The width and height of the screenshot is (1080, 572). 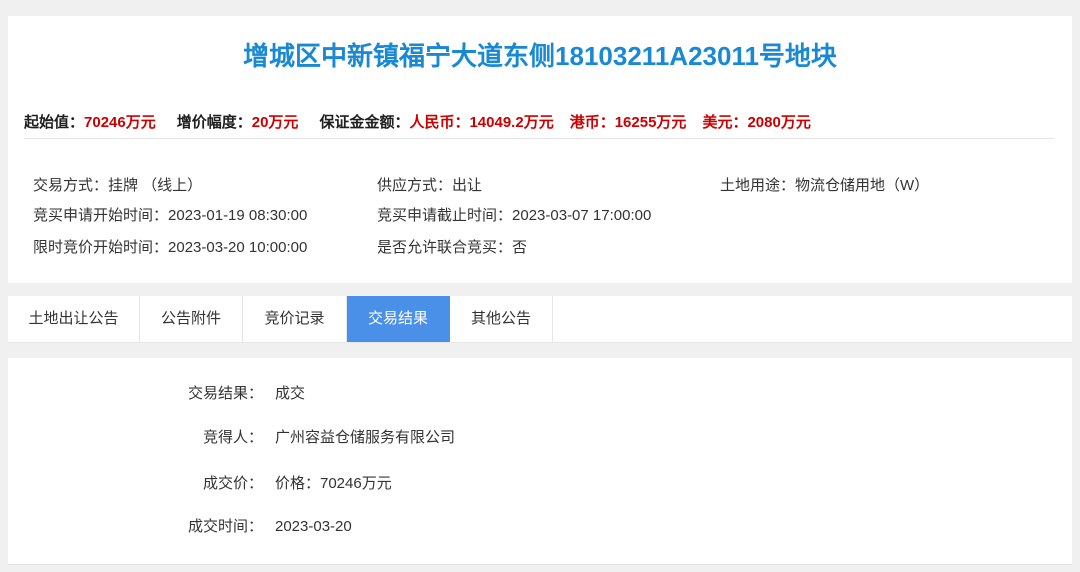 What do you see at coordinates (511, 122) in the screenshot?
I see `deposit-rmb-value: 14049.2万元` at bounding box center [511, 122].